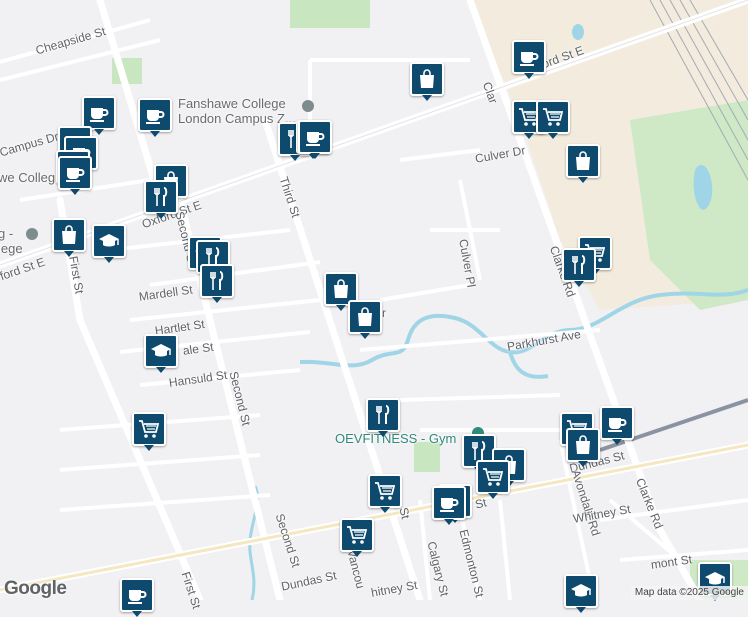  Describe the element at coordinates (395, 438) in the screenshot. I see `poi-label-gym: OEVFITNESS - Gym` at that location.